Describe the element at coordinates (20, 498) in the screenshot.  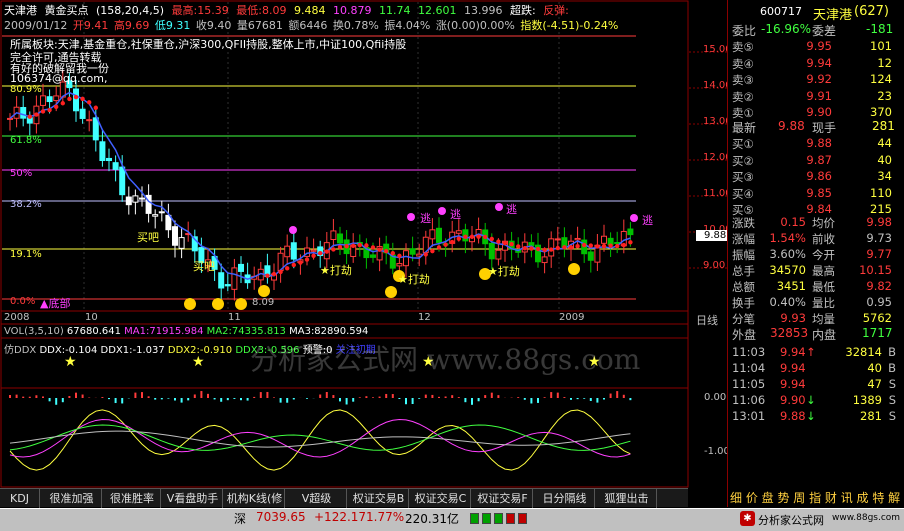
I see `indicator-tab: KDJ` at that location.